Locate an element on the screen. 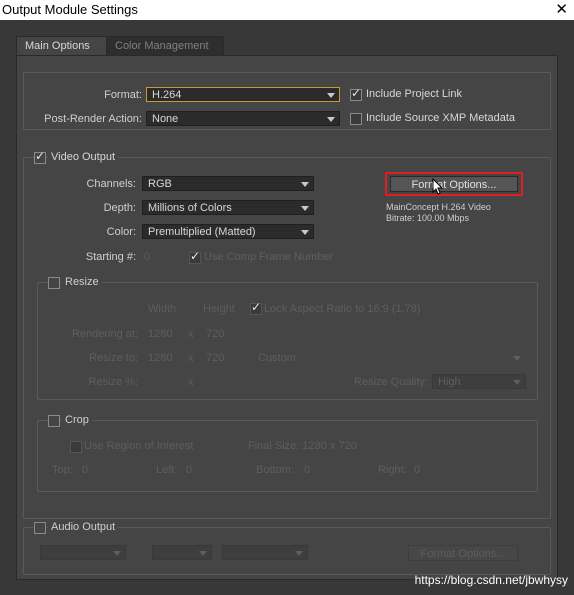  format-label: Format: is located at coordinates (123, 95).